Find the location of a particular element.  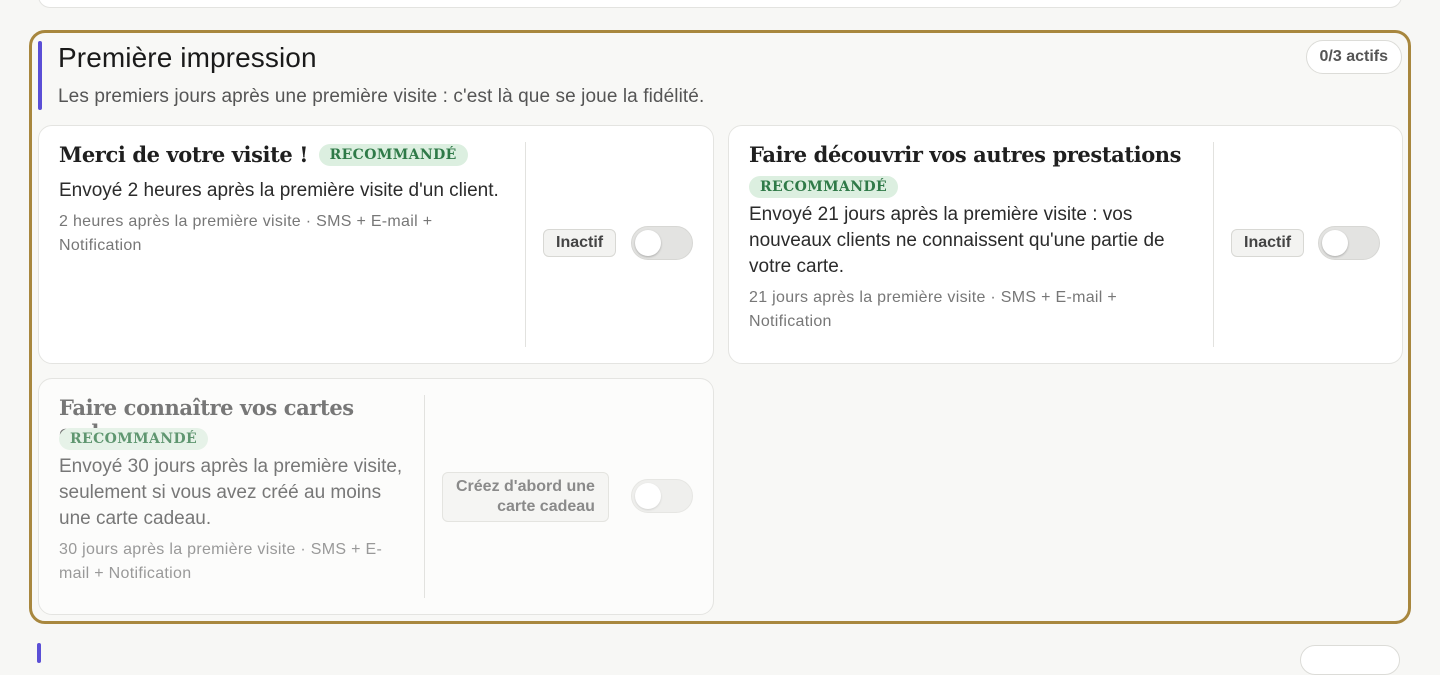

next-section-accent-bar is located at coordinates (39, 653).